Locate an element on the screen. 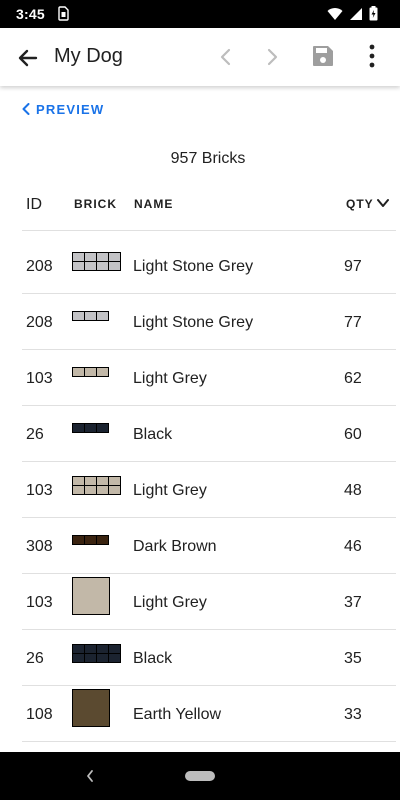 The image size is (400, 800). row-name: Earth Yellow is located at coordinates (177, 714).